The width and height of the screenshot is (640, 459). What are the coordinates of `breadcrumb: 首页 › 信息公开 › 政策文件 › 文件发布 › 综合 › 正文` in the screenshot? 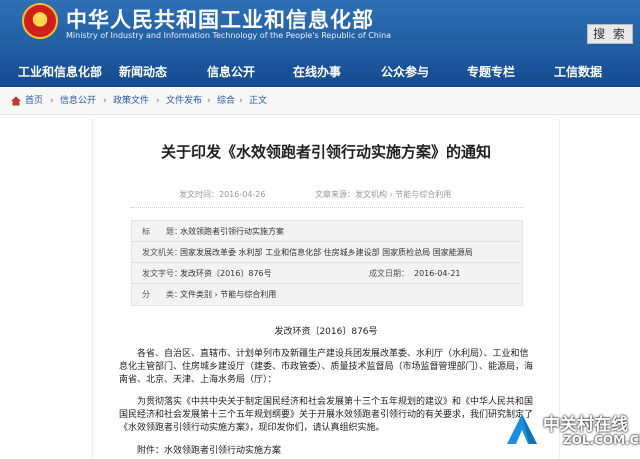 It's located at (320, 101).